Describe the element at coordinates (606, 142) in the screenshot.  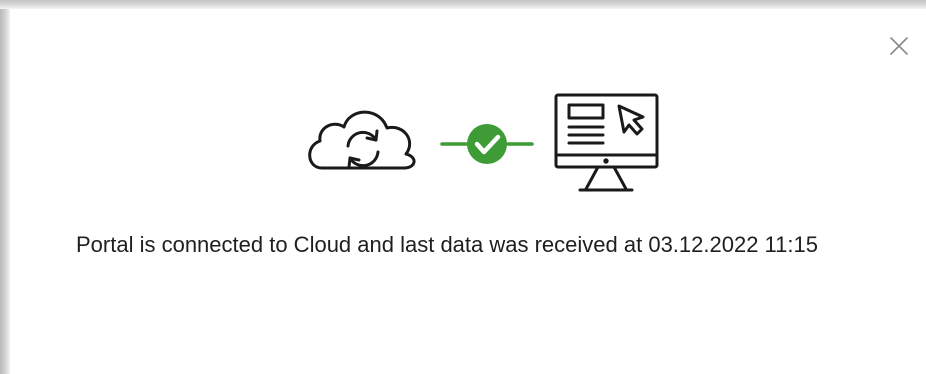
I see `monitor-icon` at that location.